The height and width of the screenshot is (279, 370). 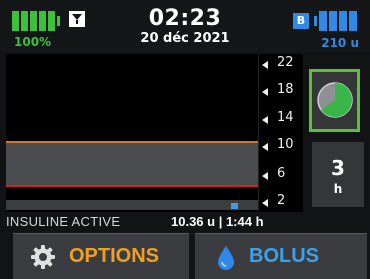 I want to click on target-range-band, so click(x=132, y=164).